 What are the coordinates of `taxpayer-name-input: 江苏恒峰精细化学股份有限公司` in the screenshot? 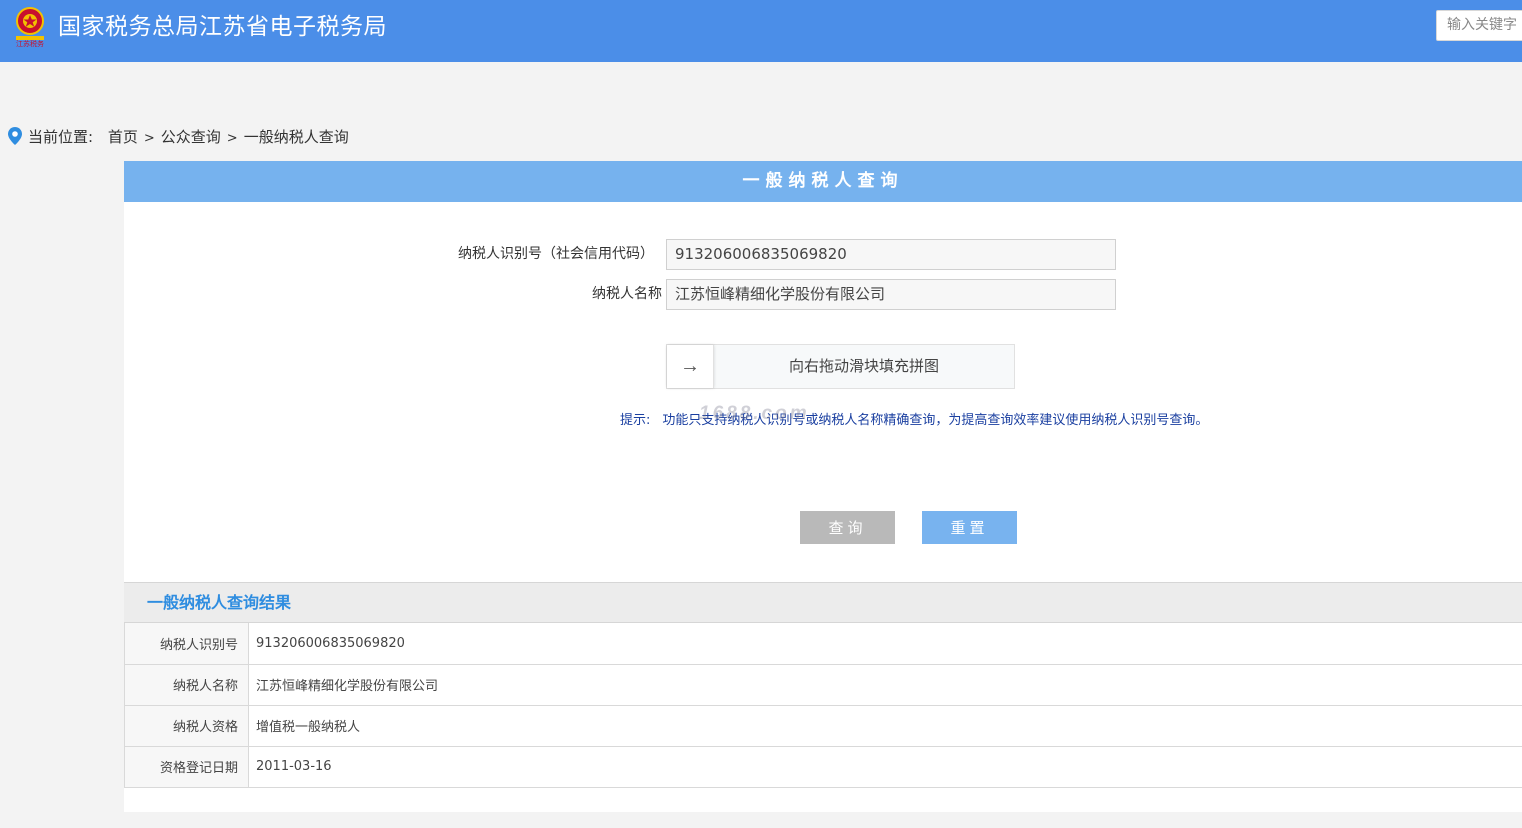 It's located at (891, 294).